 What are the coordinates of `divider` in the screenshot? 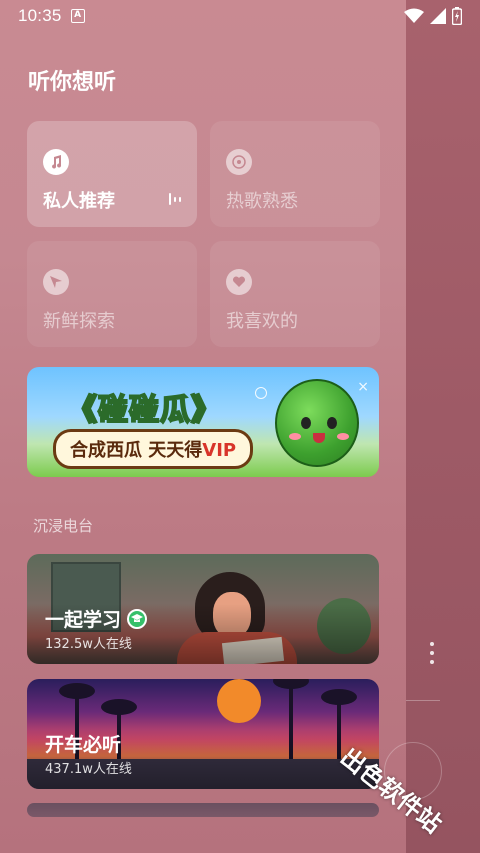 It's located at (423, 700).